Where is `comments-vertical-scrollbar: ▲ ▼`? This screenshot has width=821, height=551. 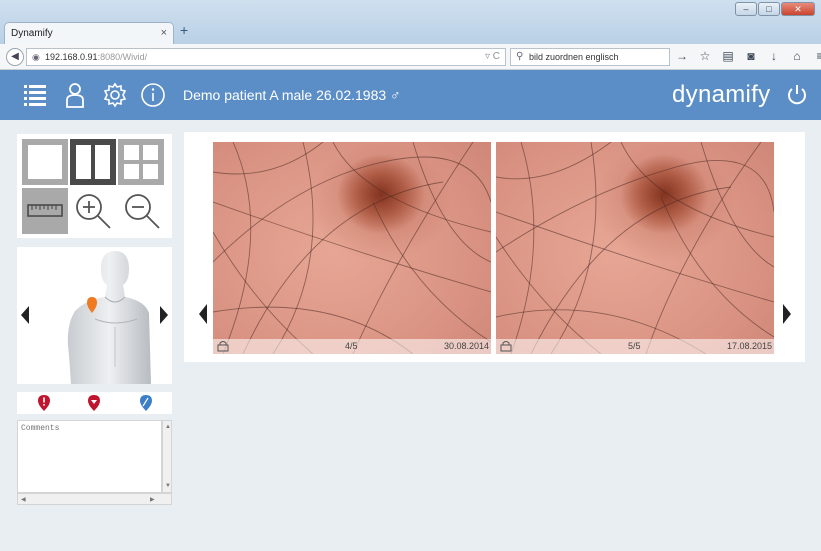
comments-vertical-scrollbar: ▲ ▼ is located at coordinates (167, 456).